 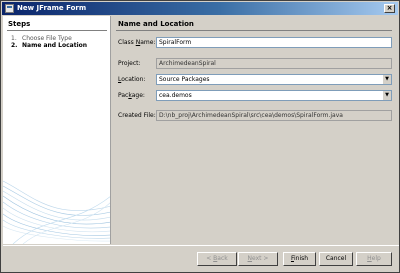 What do you see at coordinates (148, 42) in the screenshot?
I see `label-text: ame:` at bounding box center [148, 42].